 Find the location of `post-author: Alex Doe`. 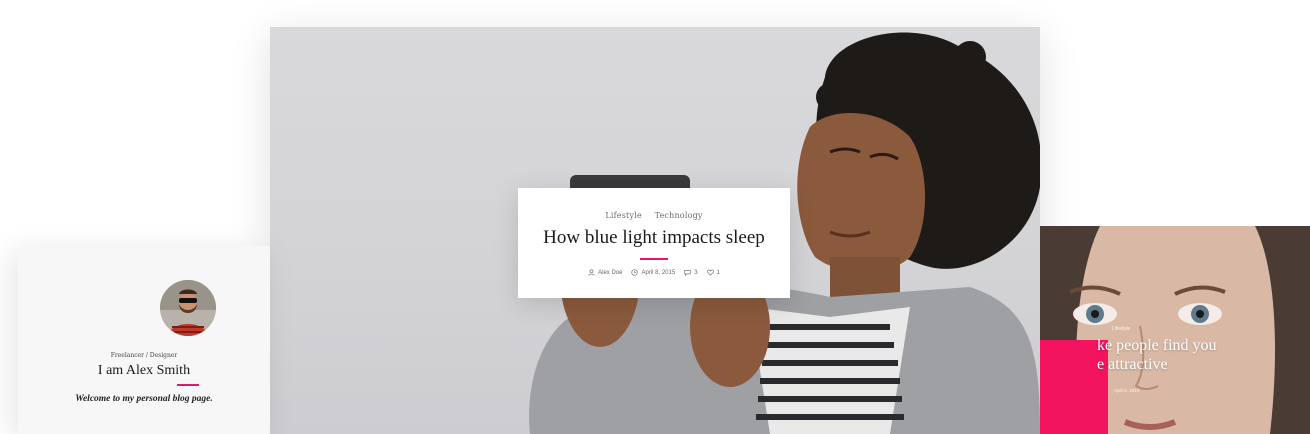

post-author: Alex Doe is located at coordinates (605, 272).